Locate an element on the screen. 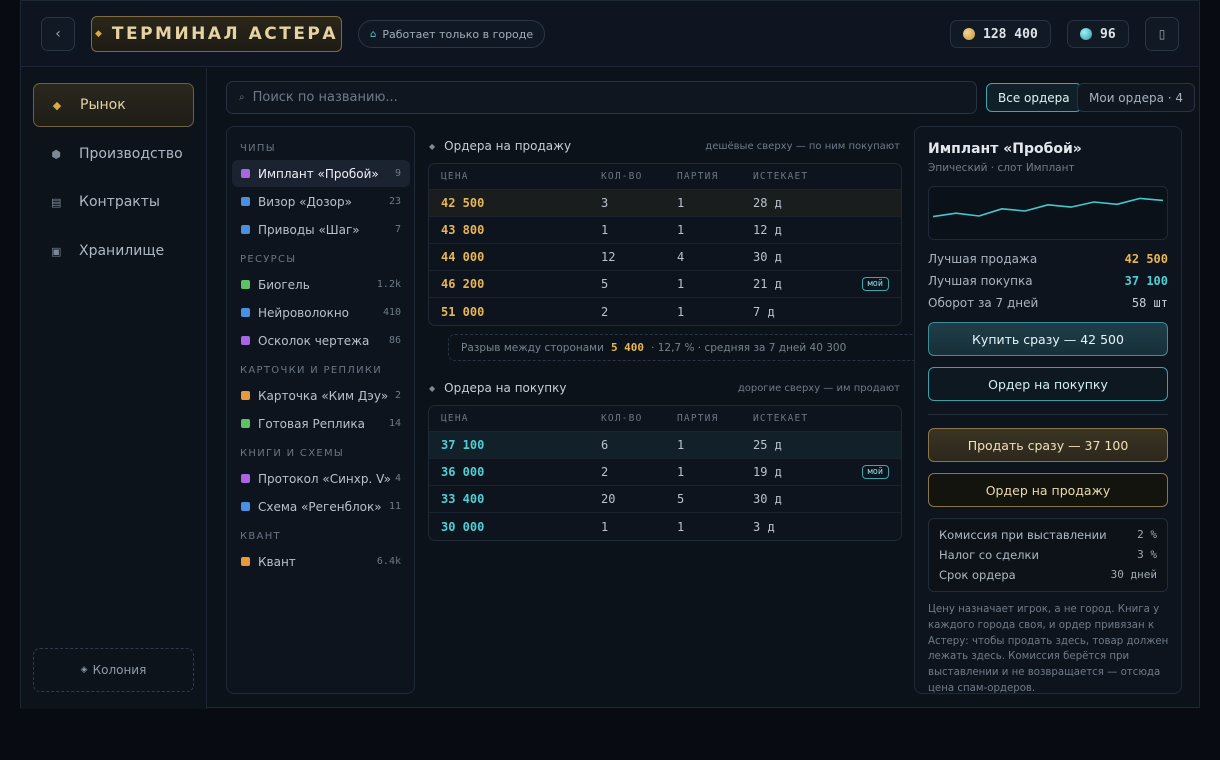  order-price: 46 200 is located at coordinates (463, 284).